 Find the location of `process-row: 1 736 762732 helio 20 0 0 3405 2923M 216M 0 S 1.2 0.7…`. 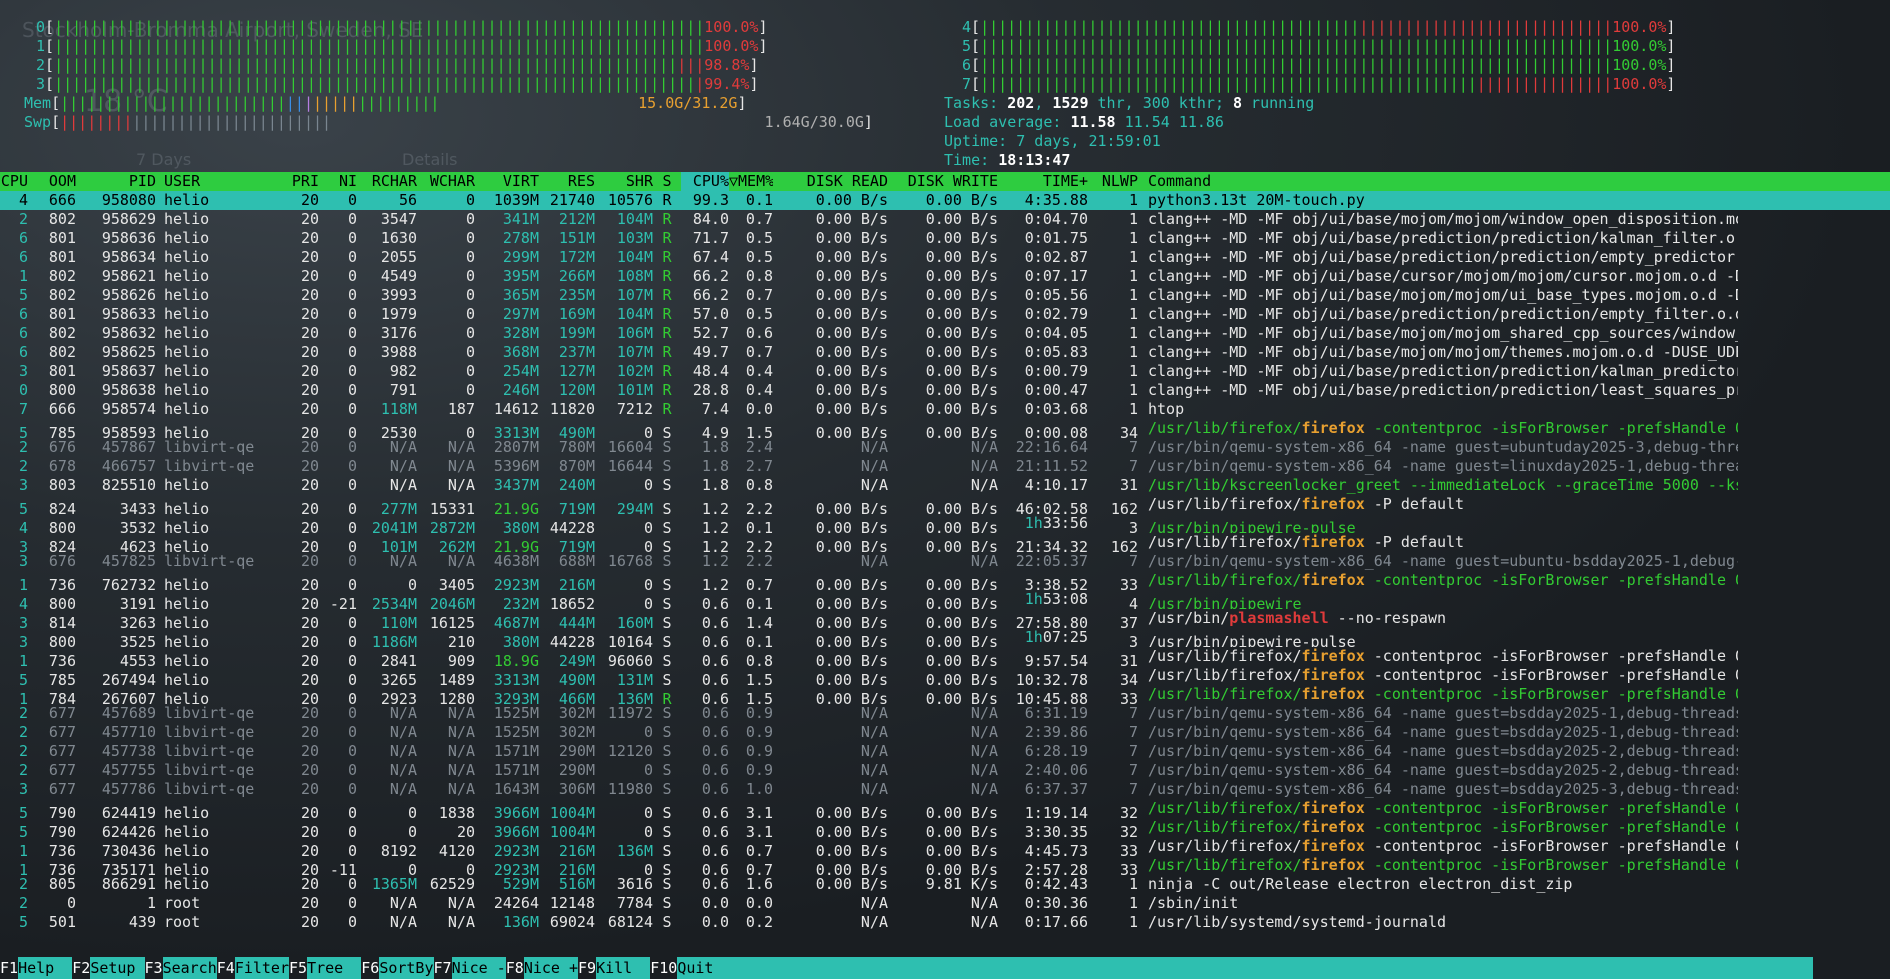

process-row: 1 736 762732 helio 20 0 0 3405 2923M 216M 0 S 1.2 0.7… is located at coordinates (945, 580).